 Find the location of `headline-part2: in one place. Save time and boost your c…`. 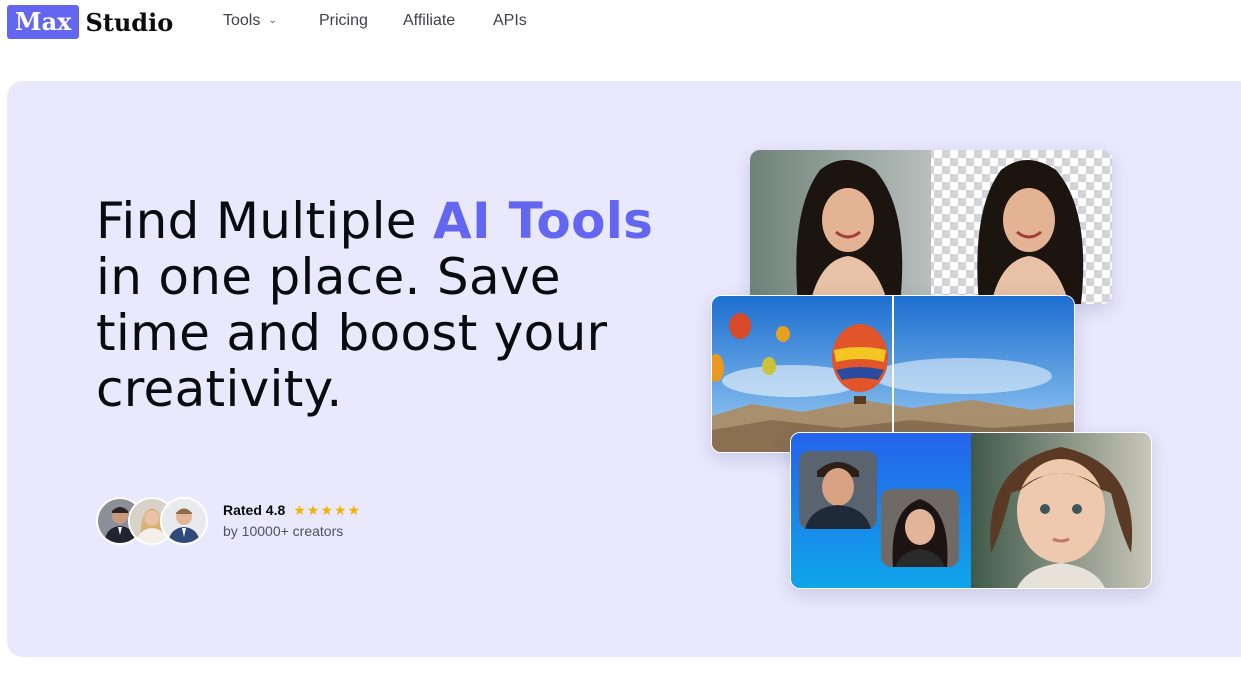

headline-part2: in one place. Save time and boost your c… is located at coordinates (352, 333).